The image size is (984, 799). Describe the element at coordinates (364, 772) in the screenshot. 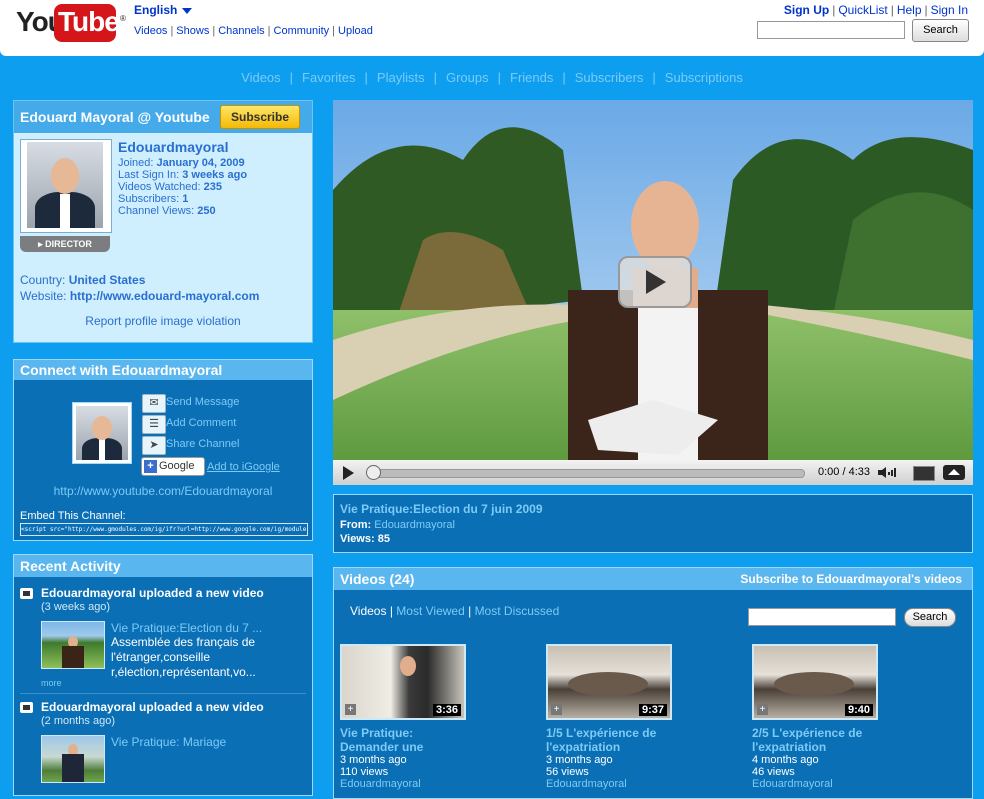

I see `video-card-views: 110 views` at that location.